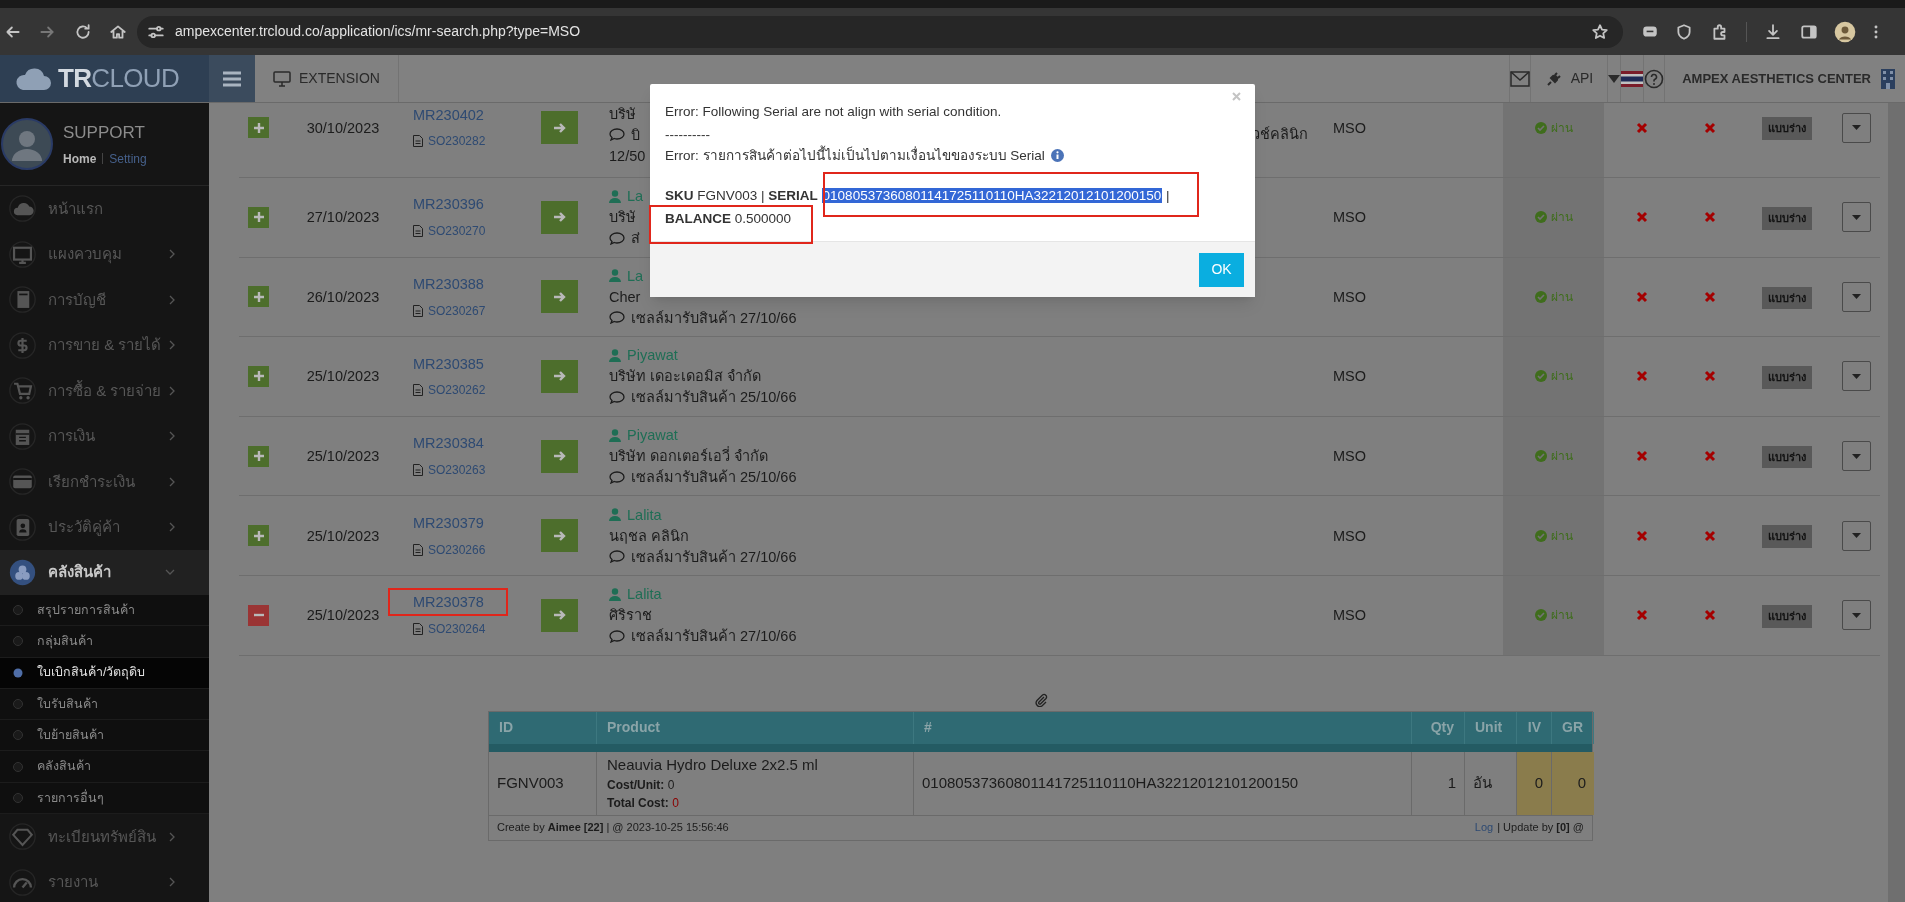  I want to click on check-circle-icon, so click(1541, 615).